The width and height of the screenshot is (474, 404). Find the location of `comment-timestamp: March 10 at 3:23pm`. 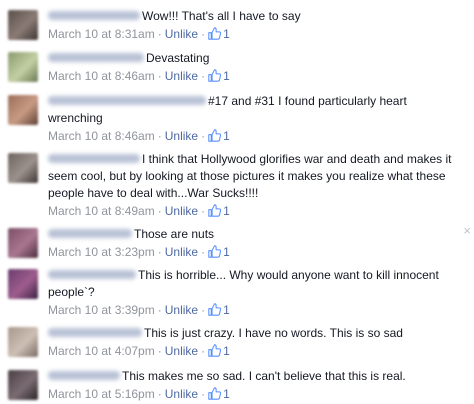

comment-timestamp: March 10 at 3:23pm is located at coordinates (101, 252).